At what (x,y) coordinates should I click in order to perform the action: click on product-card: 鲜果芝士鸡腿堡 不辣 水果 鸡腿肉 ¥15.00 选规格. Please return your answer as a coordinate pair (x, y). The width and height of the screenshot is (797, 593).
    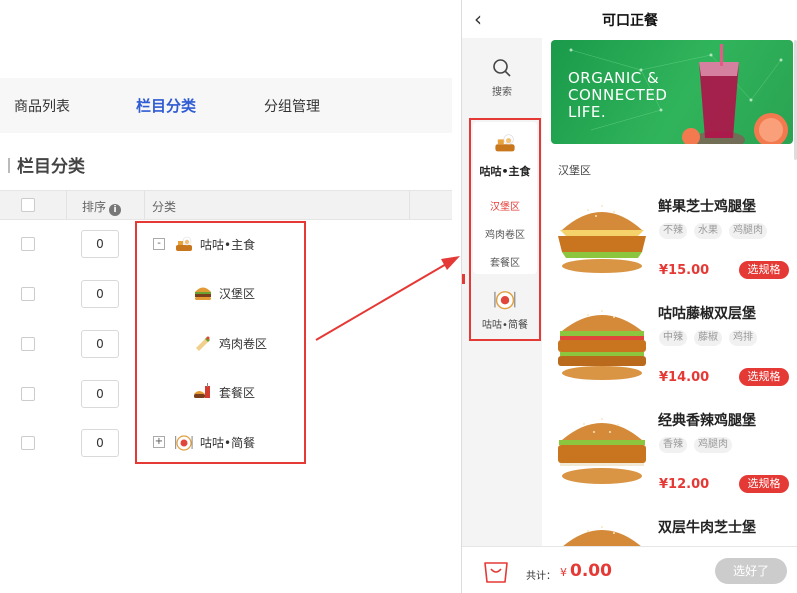
    Looking at the image, I should click on (669, 248).